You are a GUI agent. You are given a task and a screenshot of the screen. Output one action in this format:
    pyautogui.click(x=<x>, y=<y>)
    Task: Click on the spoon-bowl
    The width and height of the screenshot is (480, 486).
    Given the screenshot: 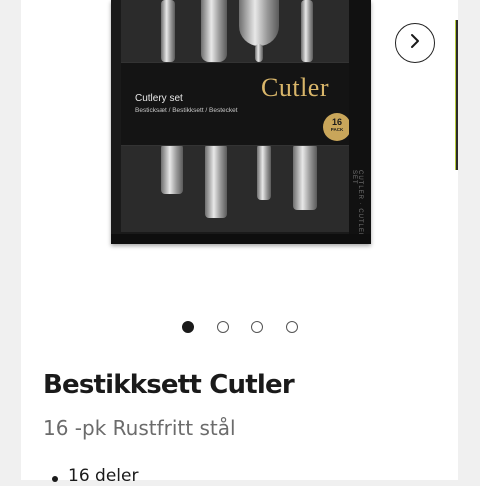 What is the action you would take?
    pyautogui.click(x=259, y=23)
    